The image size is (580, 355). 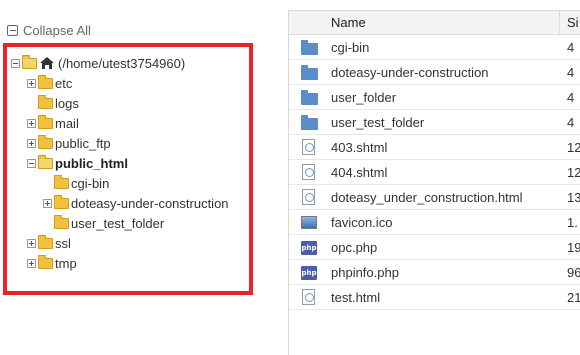 I want to click on file-name: phpinfo.php, so click(x=365, y=272).